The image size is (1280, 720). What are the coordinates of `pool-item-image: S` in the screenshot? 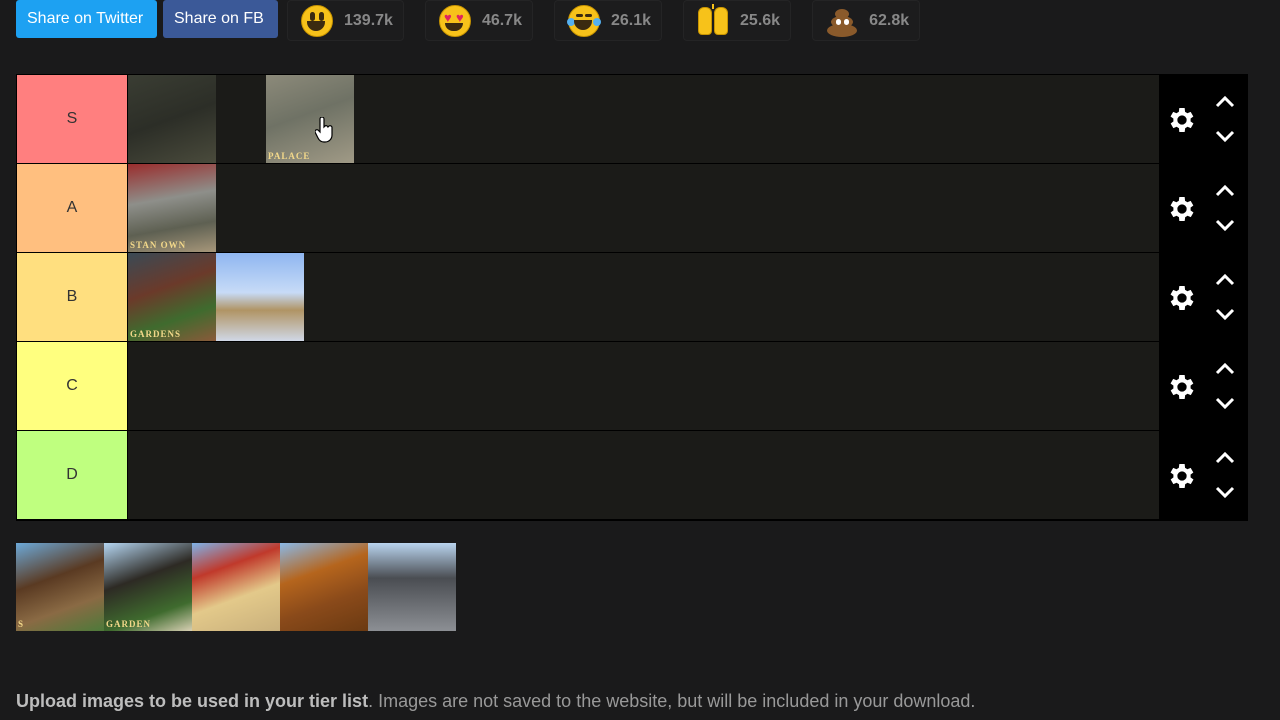 It's located at (60, 587).